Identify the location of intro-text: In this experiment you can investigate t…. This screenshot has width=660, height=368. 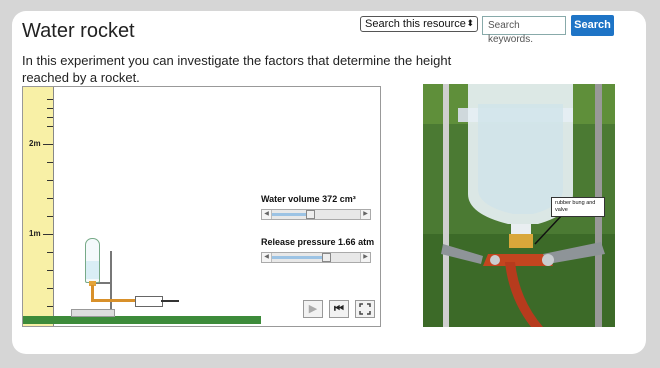
(237, 69).